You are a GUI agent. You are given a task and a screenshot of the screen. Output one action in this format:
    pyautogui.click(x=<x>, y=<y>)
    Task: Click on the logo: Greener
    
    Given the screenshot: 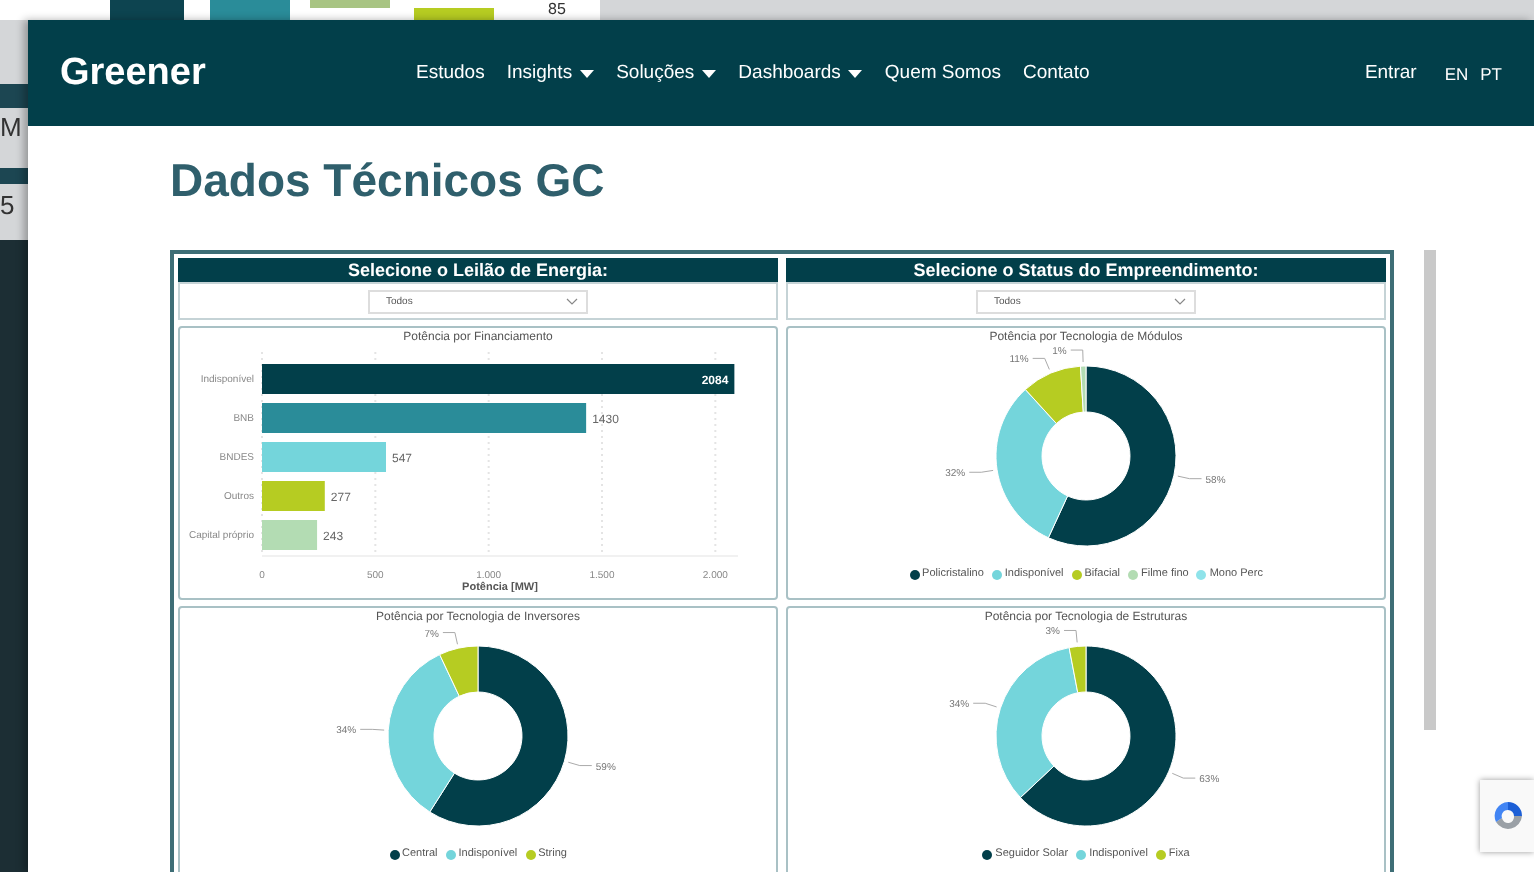 What is the action you would take?
    pyautogui.click(x=238, y=73)
    